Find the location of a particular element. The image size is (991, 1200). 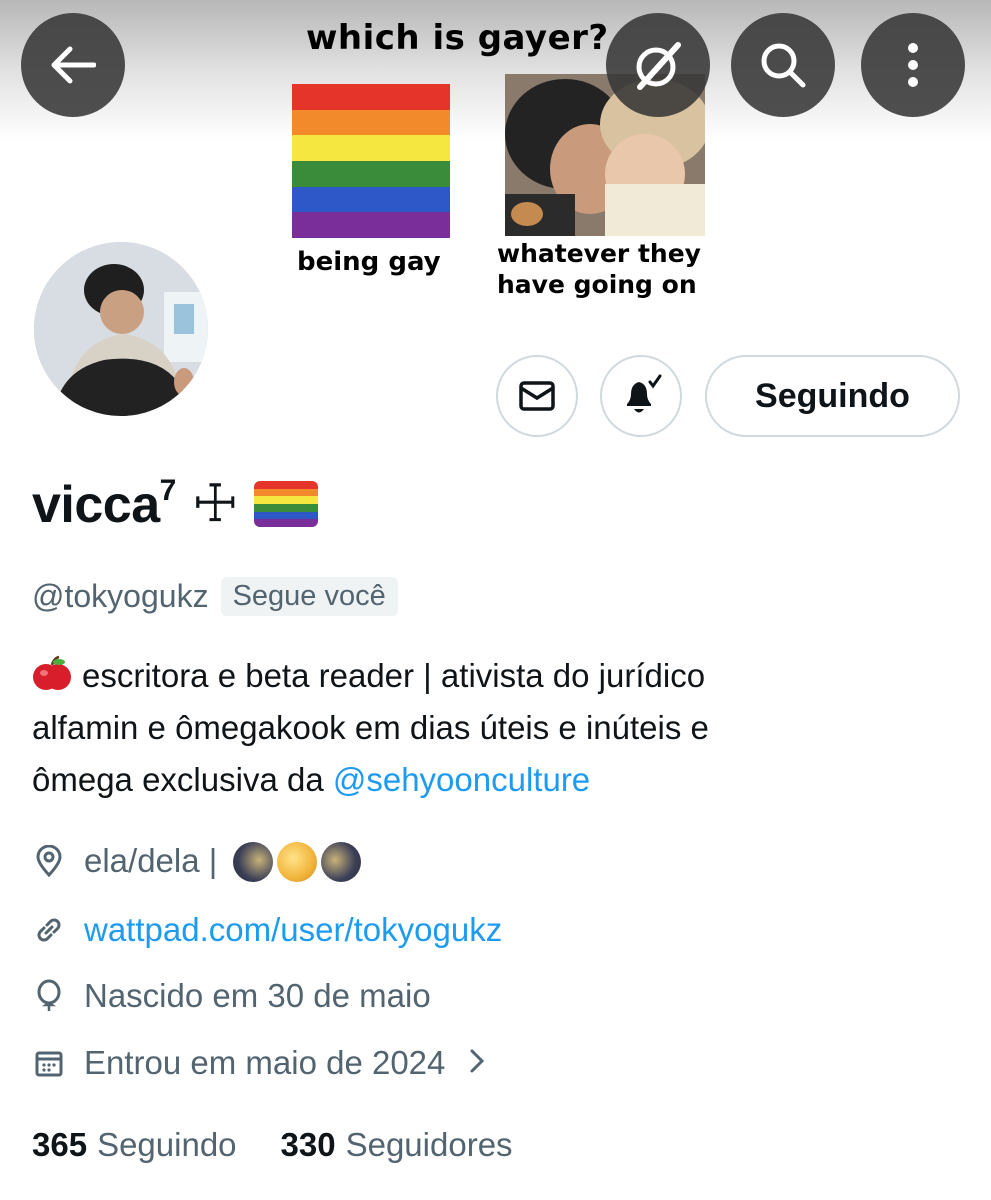

location-pin-icon is located at coordinates (49, 861).